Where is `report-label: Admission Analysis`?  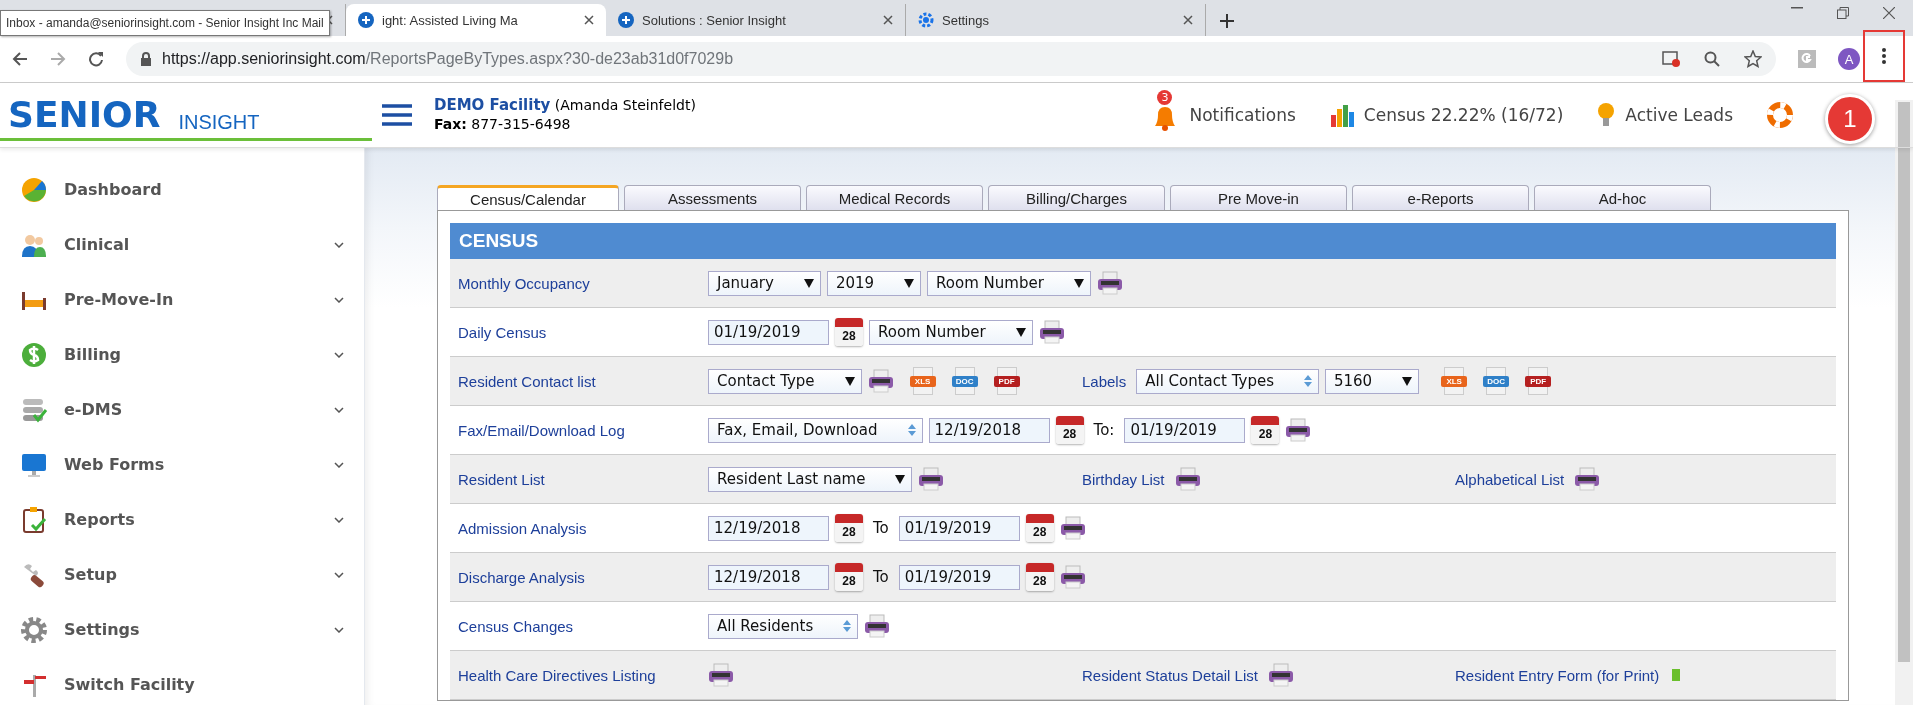 report-label: Admission Analysis is located at coordinates (522, 528).